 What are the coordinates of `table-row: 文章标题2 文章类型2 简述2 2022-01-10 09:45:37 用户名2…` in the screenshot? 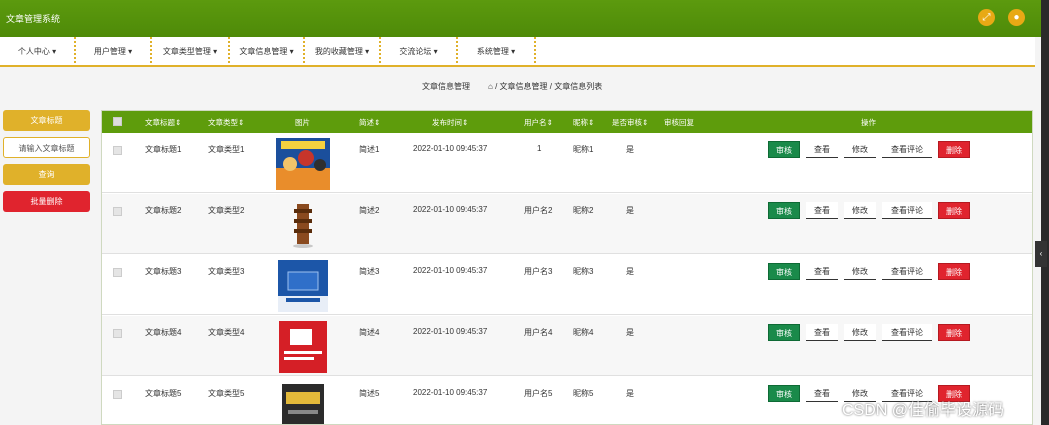 It's located at (567, 224).